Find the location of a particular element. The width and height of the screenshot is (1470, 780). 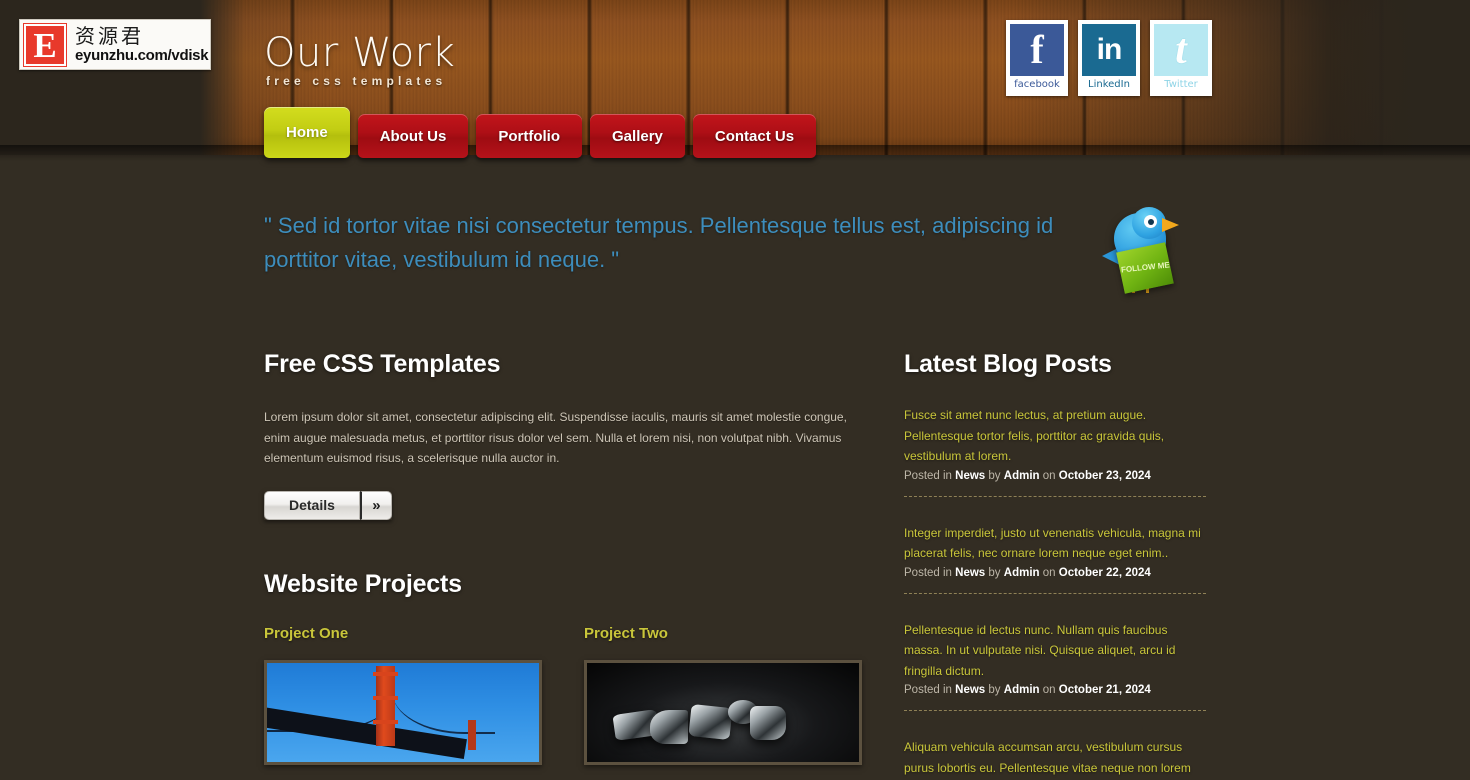

logo-url-text: eyunzhu.com/vdisk is located at coordinates (142, 55).